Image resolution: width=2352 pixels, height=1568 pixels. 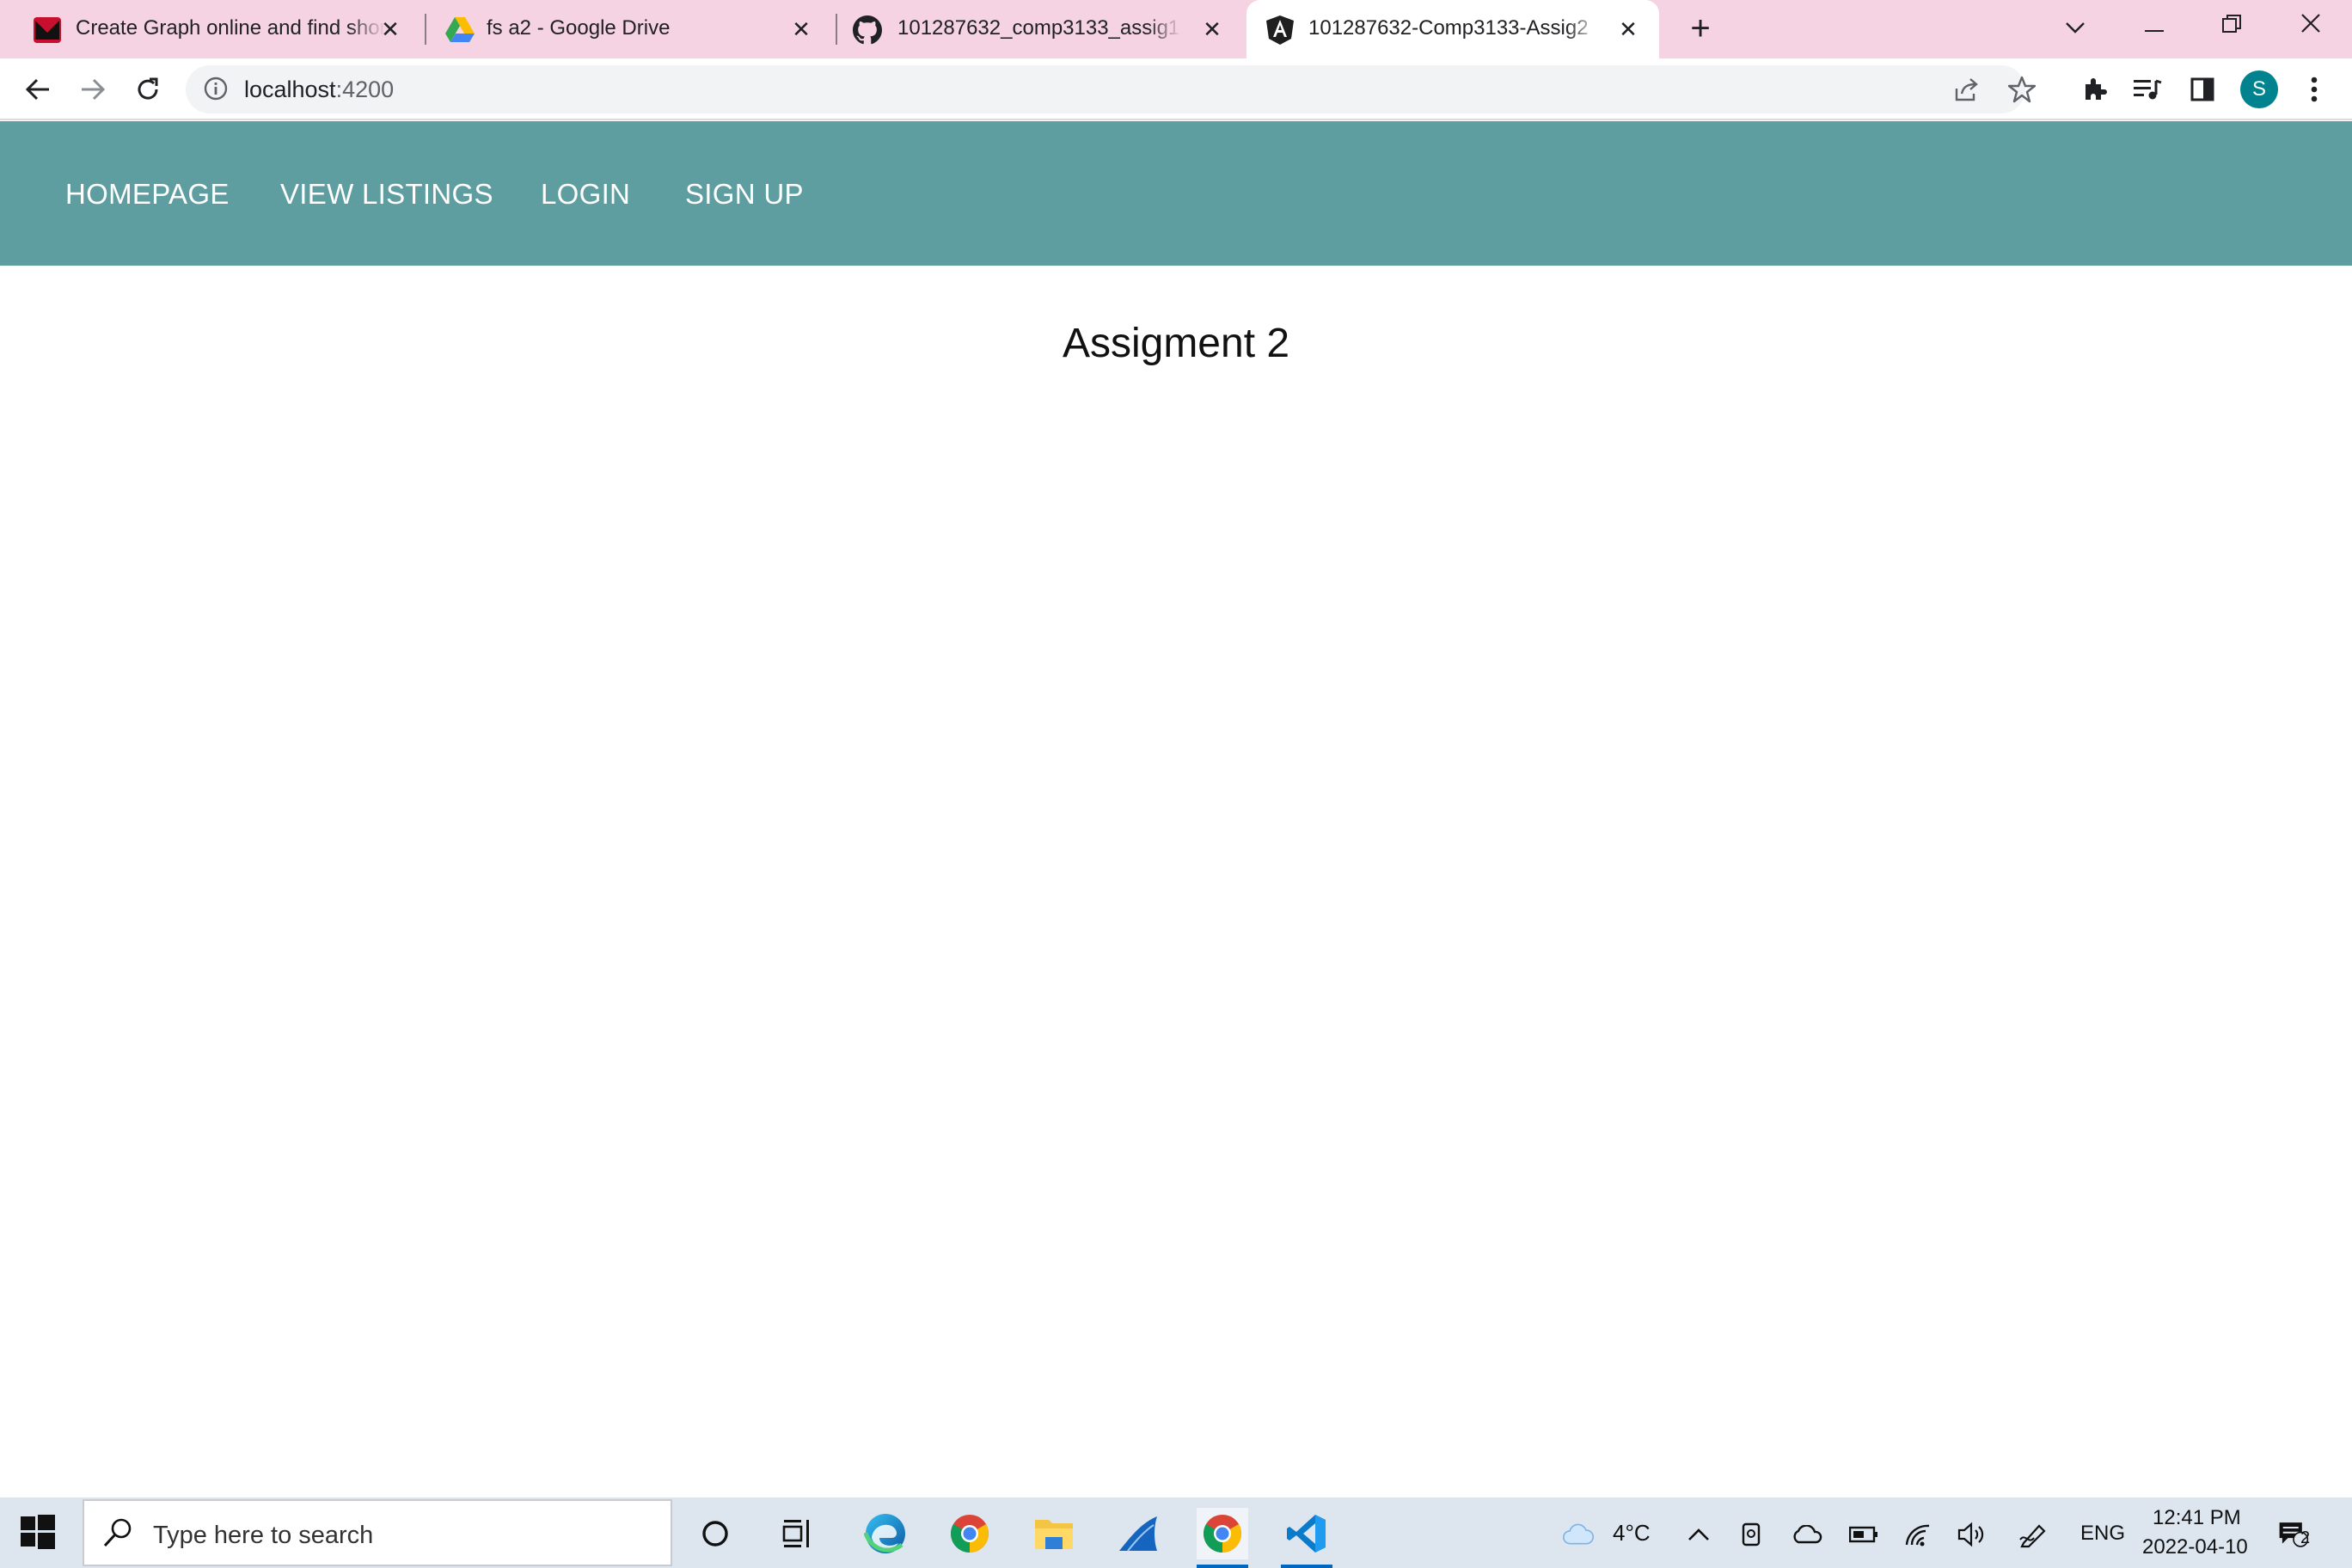 I want to click on tab-github: 101287632_comp3133_assig1/Sc ✕, so click(x=1037, y=29).